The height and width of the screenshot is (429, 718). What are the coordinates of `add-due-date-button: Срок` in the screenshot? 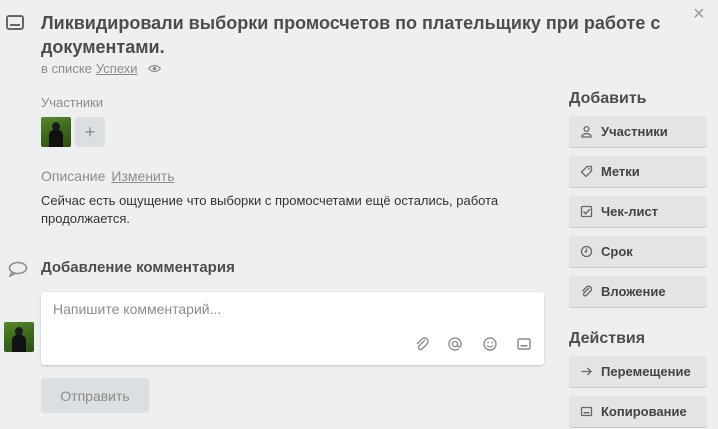 It's located at (638, 251).